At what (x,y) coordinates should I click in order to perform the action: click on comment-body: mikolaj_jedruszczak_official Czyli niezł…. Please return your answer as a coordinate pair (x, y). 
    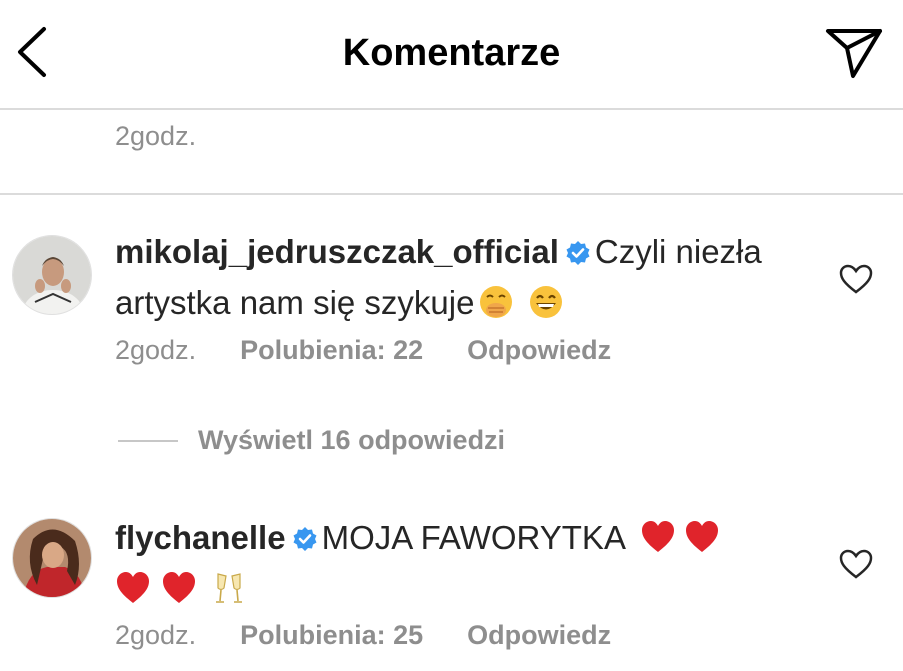
    Looking at the image, I should click on (460, 277).